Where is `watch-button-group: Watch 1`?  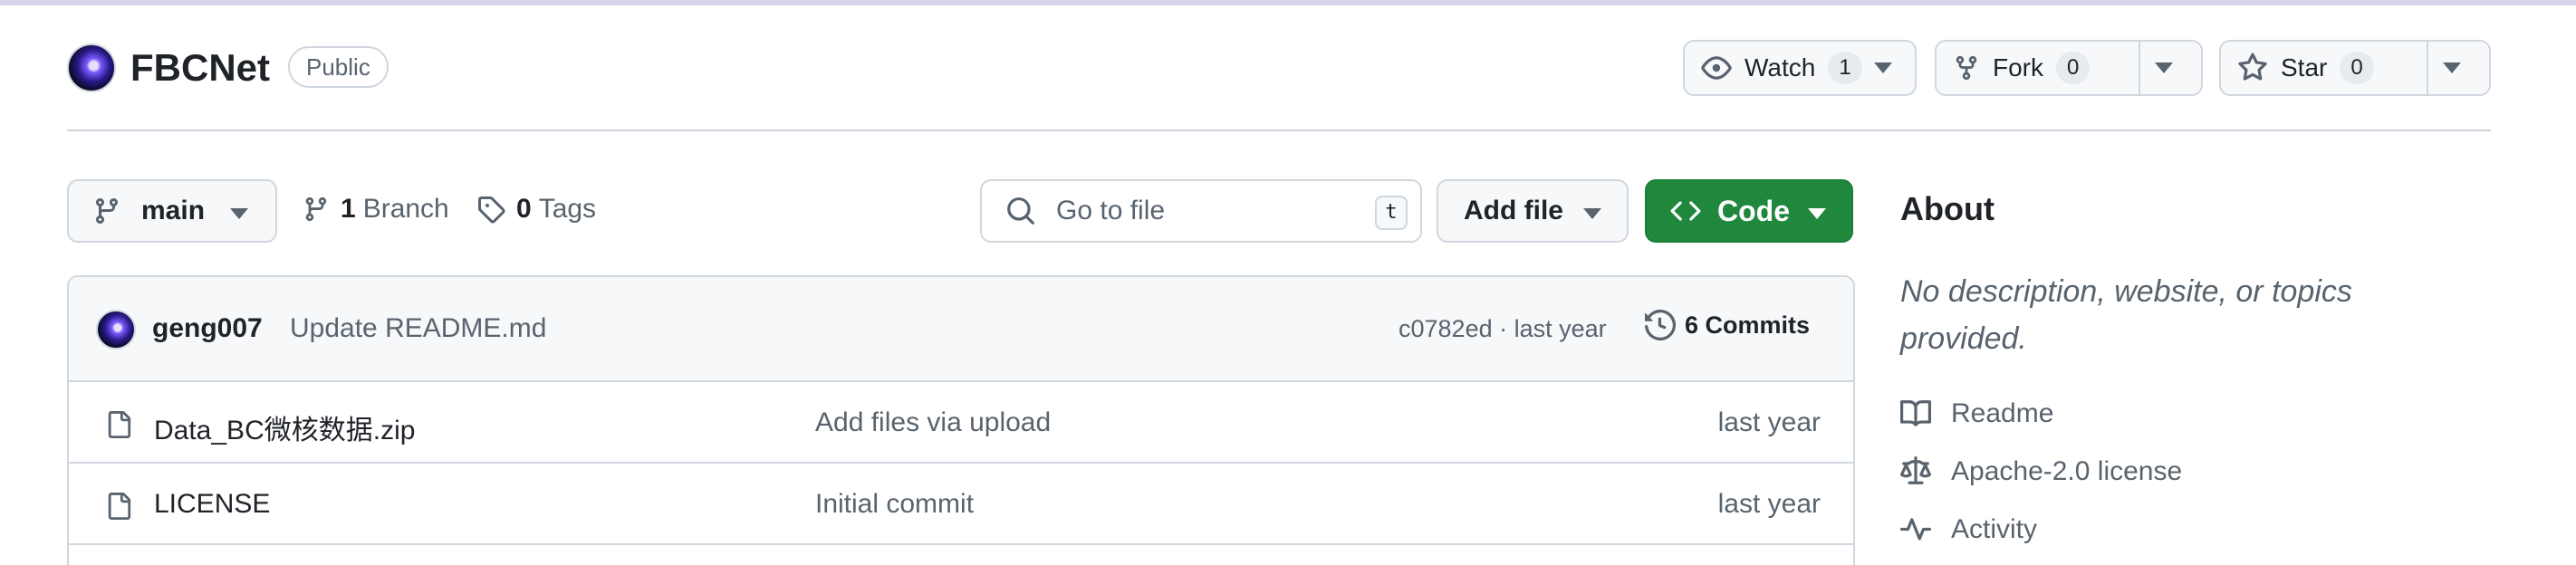 watch-button-group: Watch 1 is located at coordinates (1800, 68).